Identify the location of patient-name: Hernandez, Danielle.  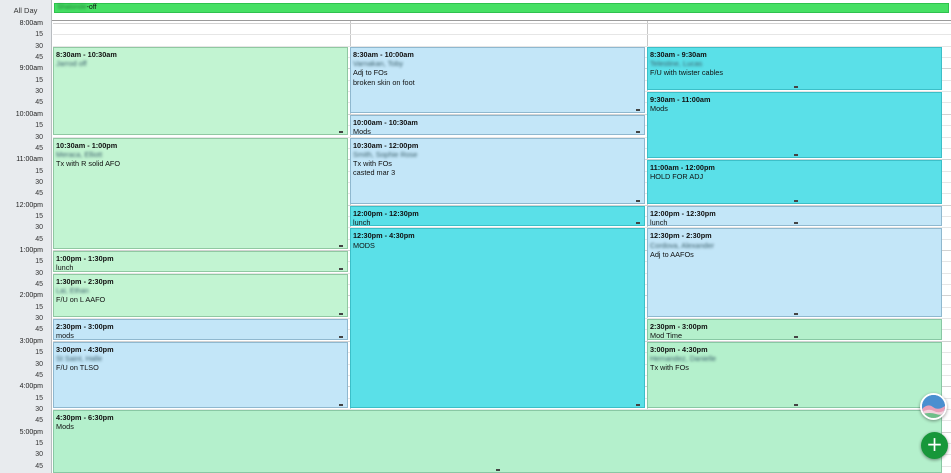
(683, 359).